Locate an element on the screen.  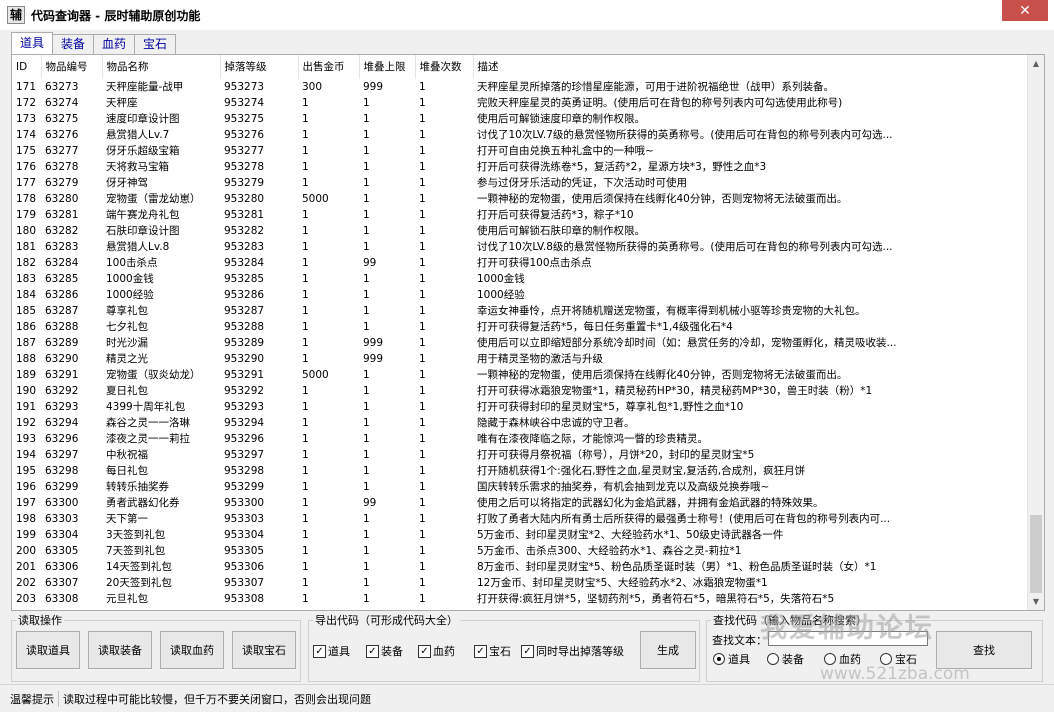
scroll-up-icon: ▲ is located at coordinates (1036, 63).